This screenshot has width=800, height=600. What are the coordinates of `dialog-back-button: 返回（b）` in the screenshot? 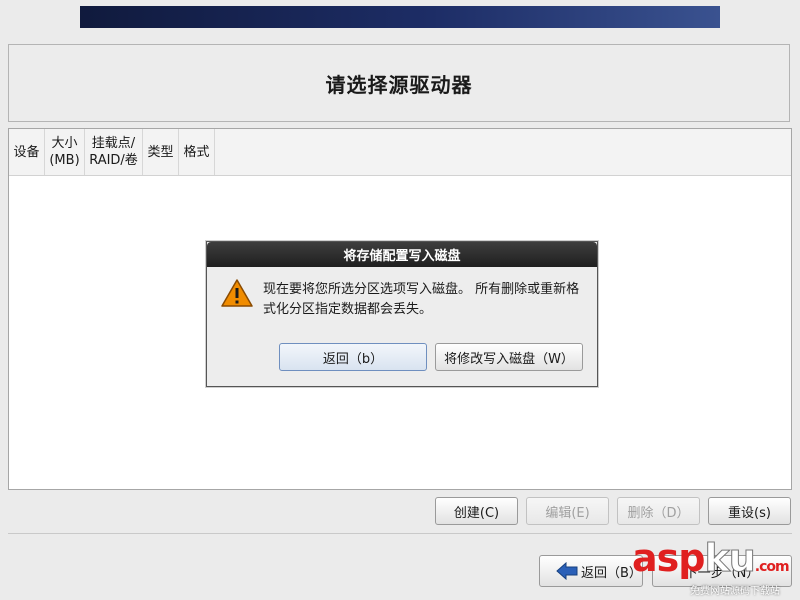 It's located at (353, 357).